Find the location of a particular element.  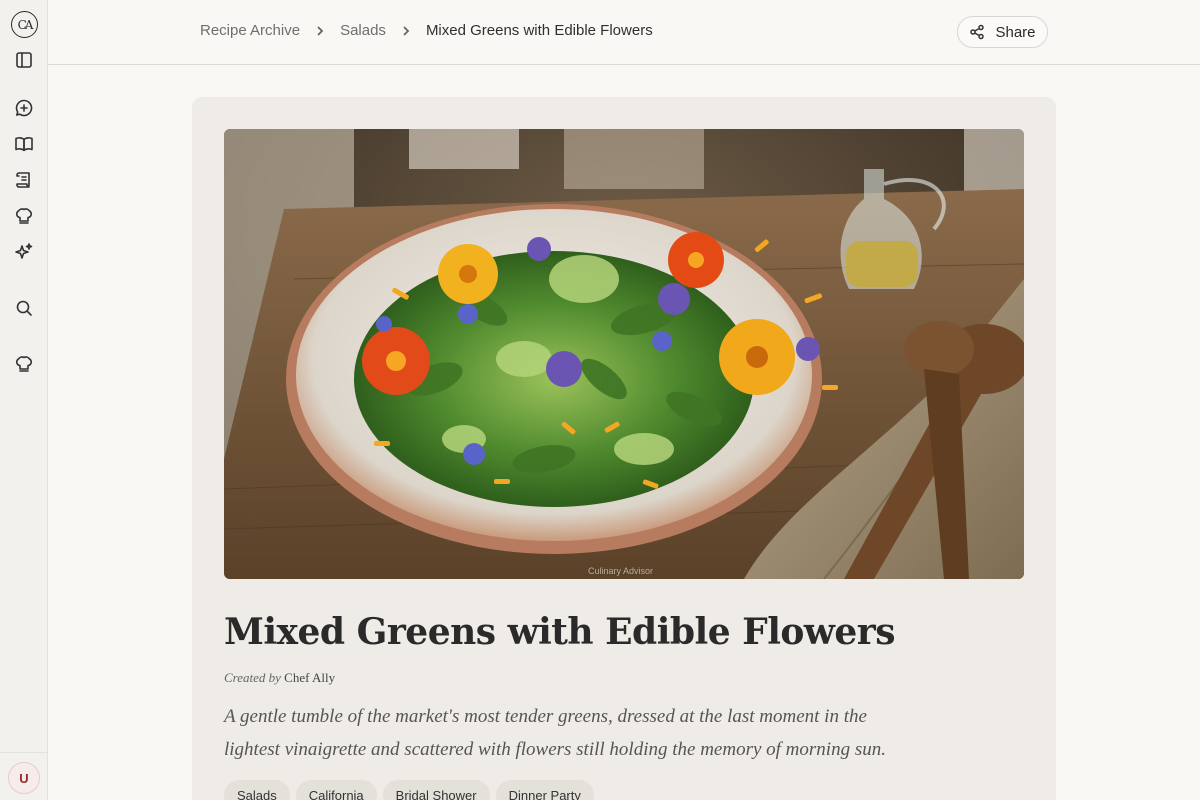

tag-dinner-party: Dinner Party is located at coordinates (544, 790).